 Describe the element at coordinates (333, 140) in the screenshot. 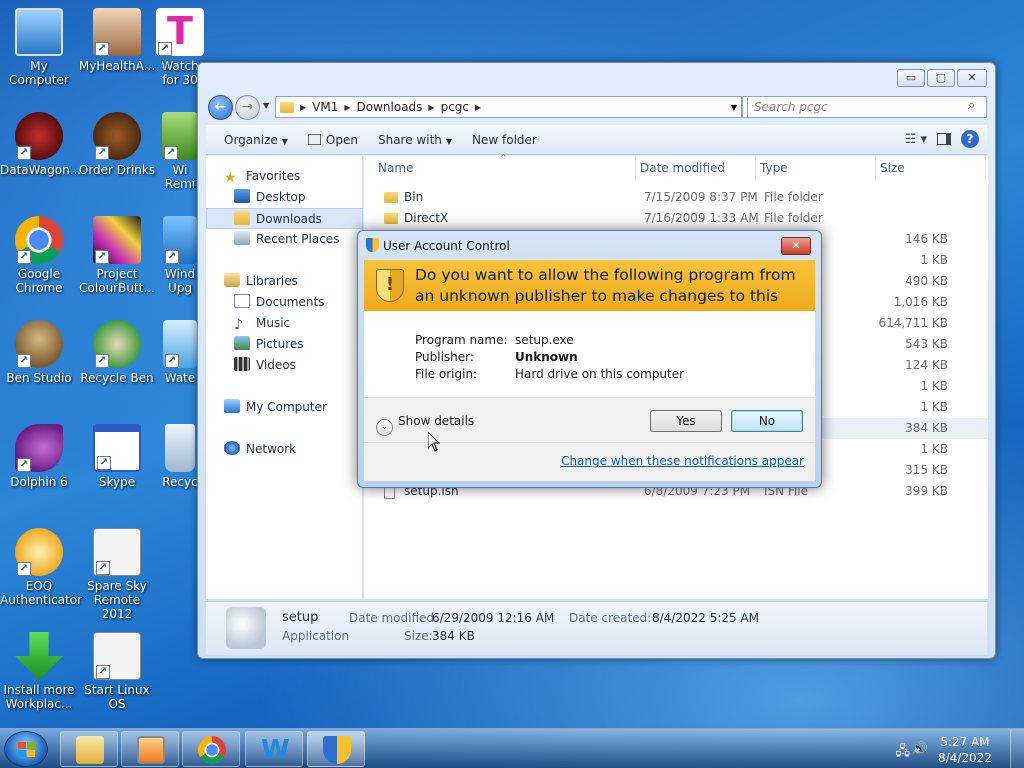

I see `open-button: Open` at that location.